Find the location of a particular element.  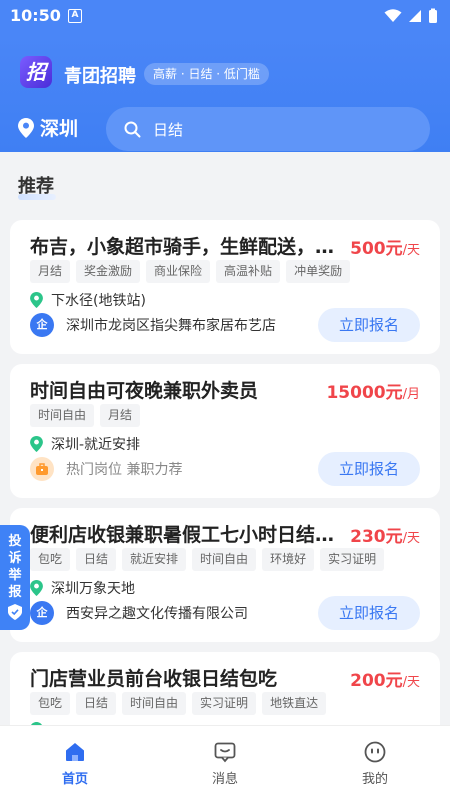

search-input: 日结 is located at coordinates (268, 129).